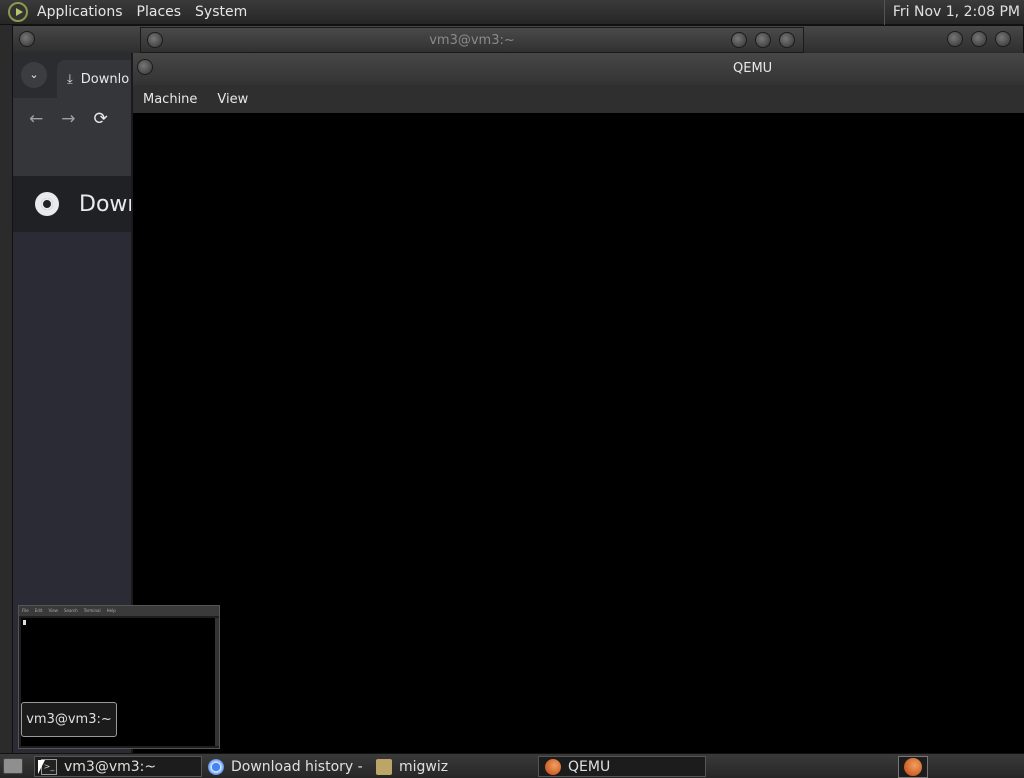 This screenshot has width=1024, height=778. What do you see at coordinates (53, 610) in the screenshot?
I see `mini-menu-item: View` at bounding box center [53, 610].